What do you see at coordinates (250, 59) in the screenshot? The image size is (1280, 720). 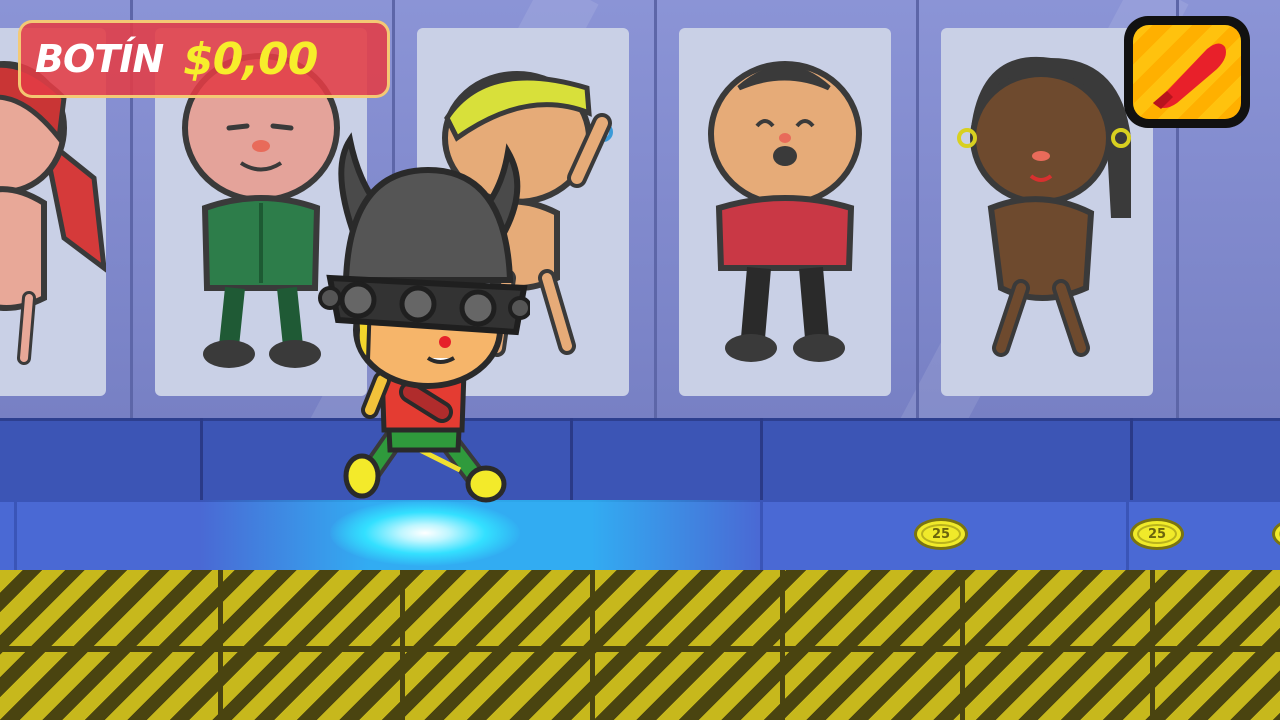 I see `loot-value: $0,00` at bounding box center [250, 59].